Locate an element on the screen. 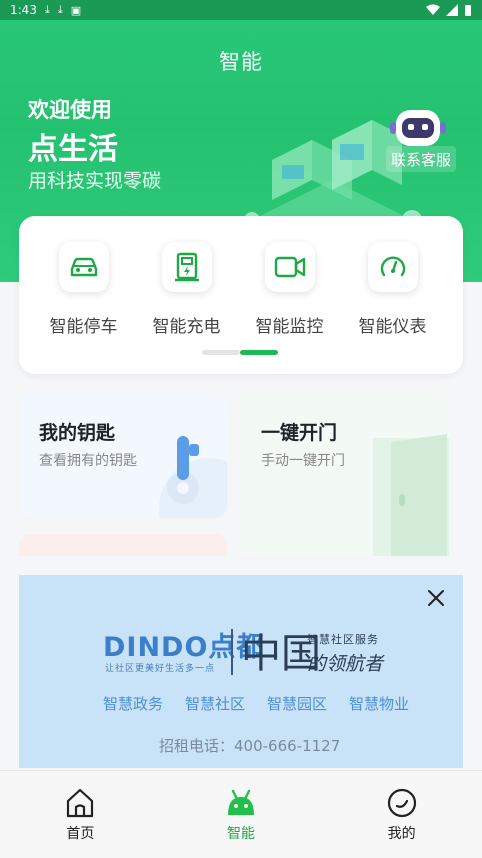 The height and width of the screenshot is (858, 482). key-icon is located at coordinates (193, 477).